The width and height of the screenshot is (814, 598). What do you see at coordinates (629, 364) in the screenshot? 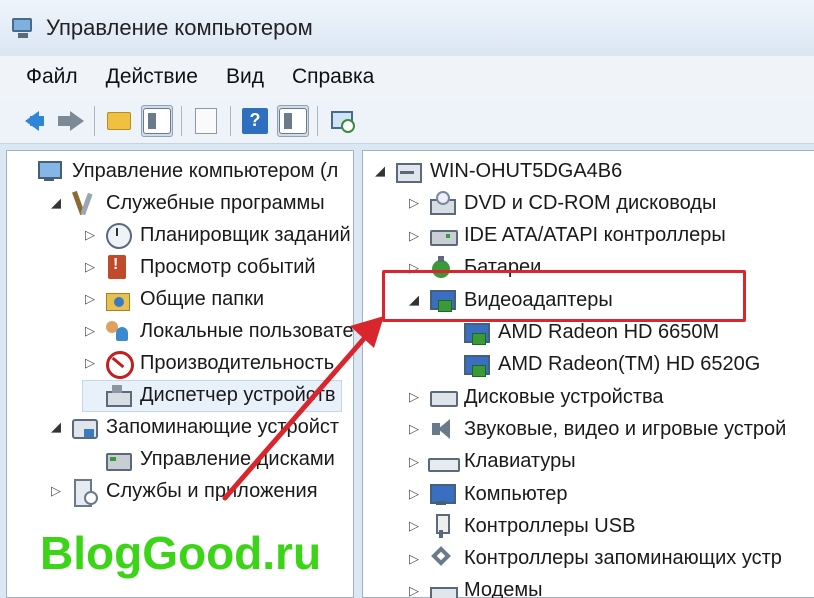
I see `tree-item-label: AMD Radeon(TM) HD 6520G` at bounding box center [629, 364].